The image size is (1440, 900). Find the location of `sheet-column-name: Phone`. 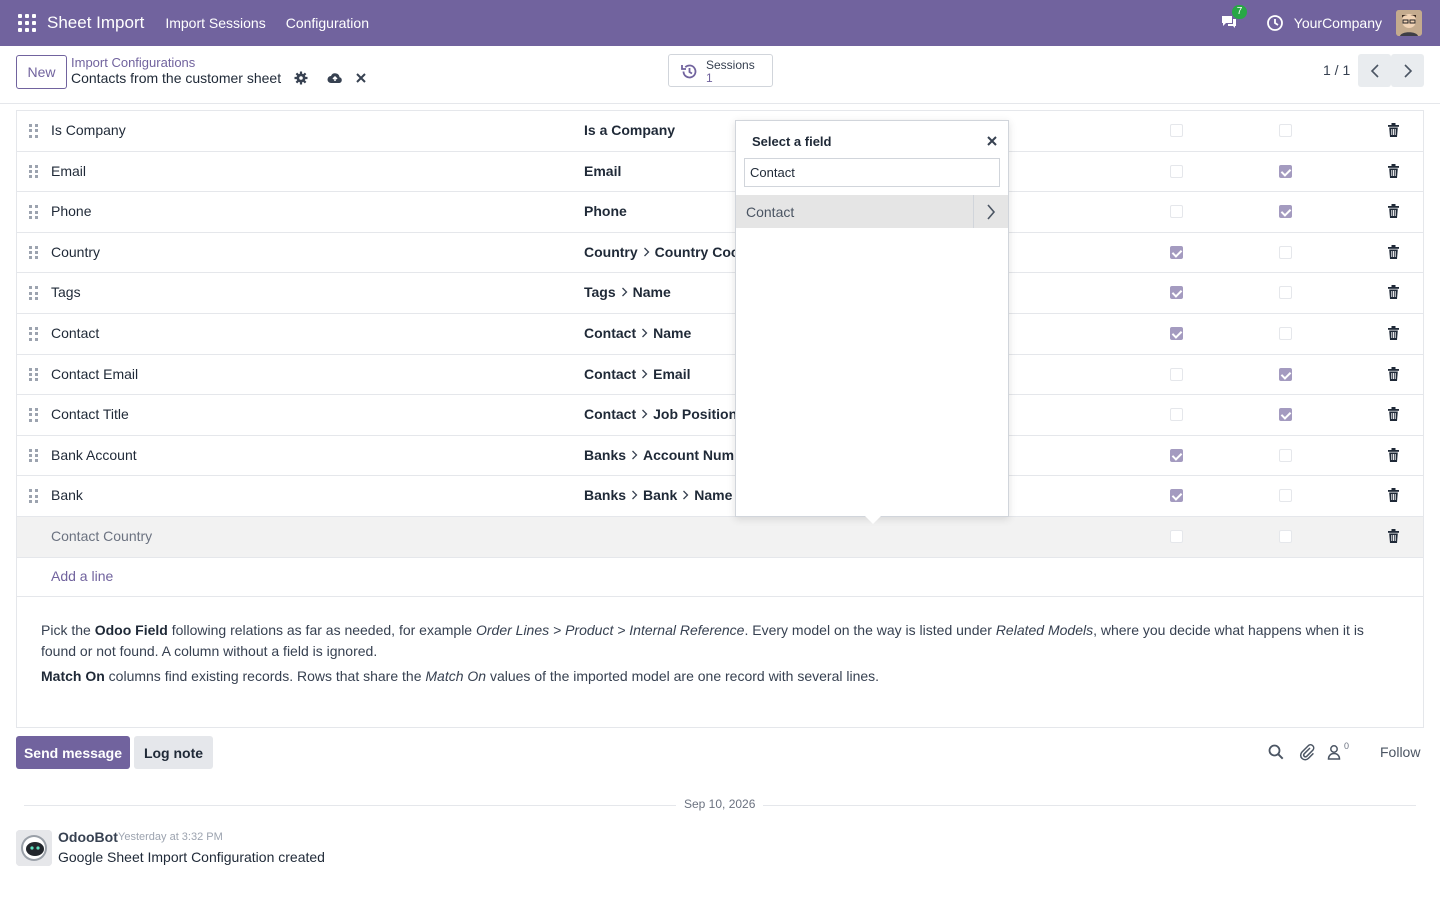

sheet-column-name: Phone is located at coordinates (71, 211).